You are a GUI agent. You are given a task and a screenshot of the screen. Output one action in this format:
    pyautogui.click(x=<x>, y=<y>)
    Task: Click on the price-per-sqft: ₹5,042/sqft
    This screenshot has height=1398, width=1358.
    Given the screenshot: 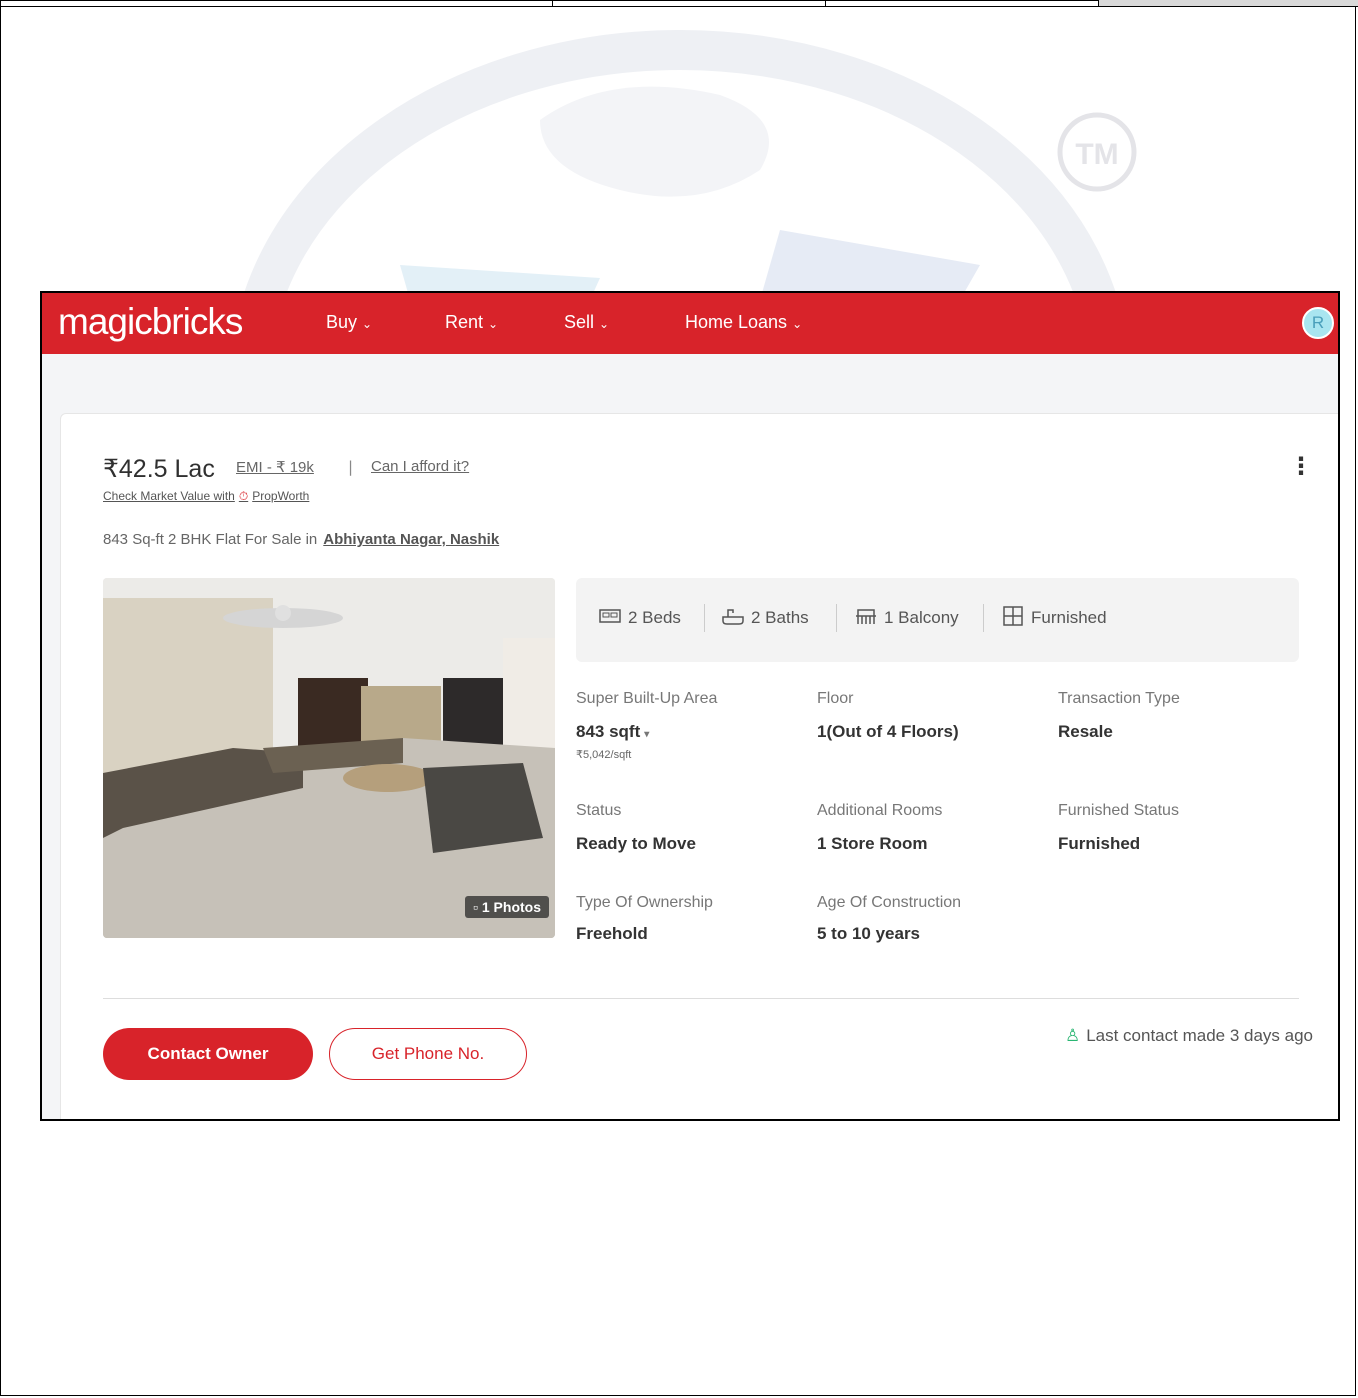 What is the action you would take?
    pyautogui.click(x=604, y=755)
    